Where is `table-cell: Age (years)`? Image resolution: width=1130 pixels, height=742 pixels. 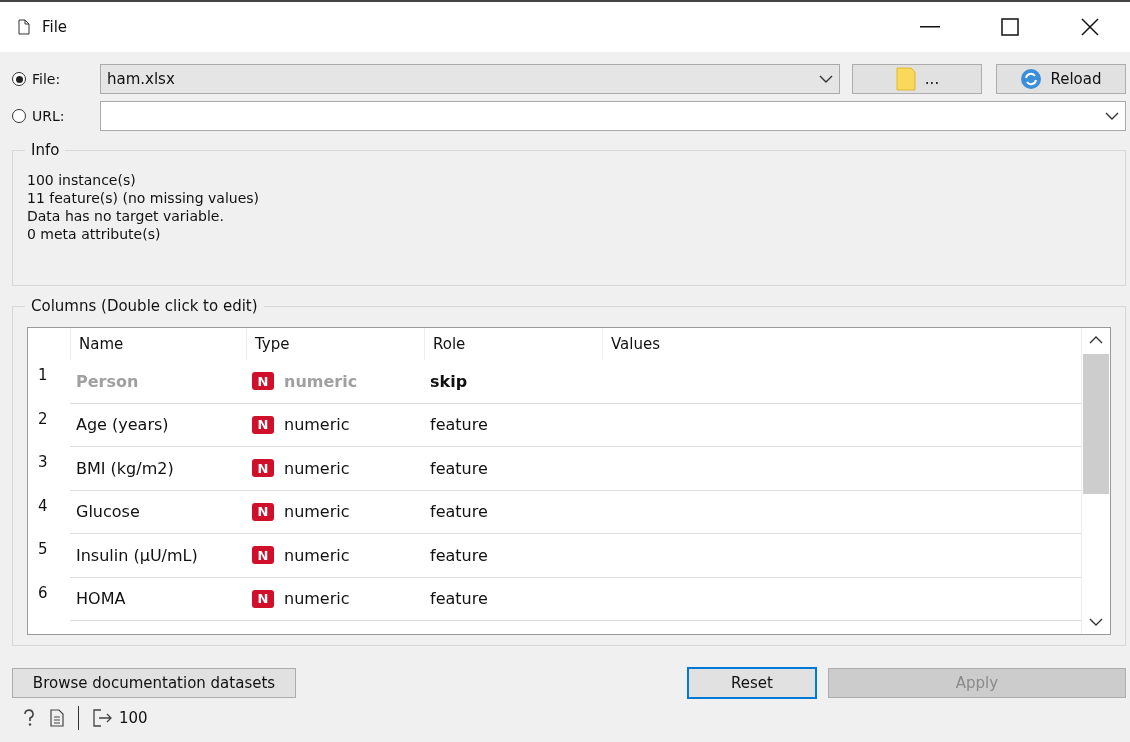
table-cell: Age (years) is located at coordinates (158, 425).